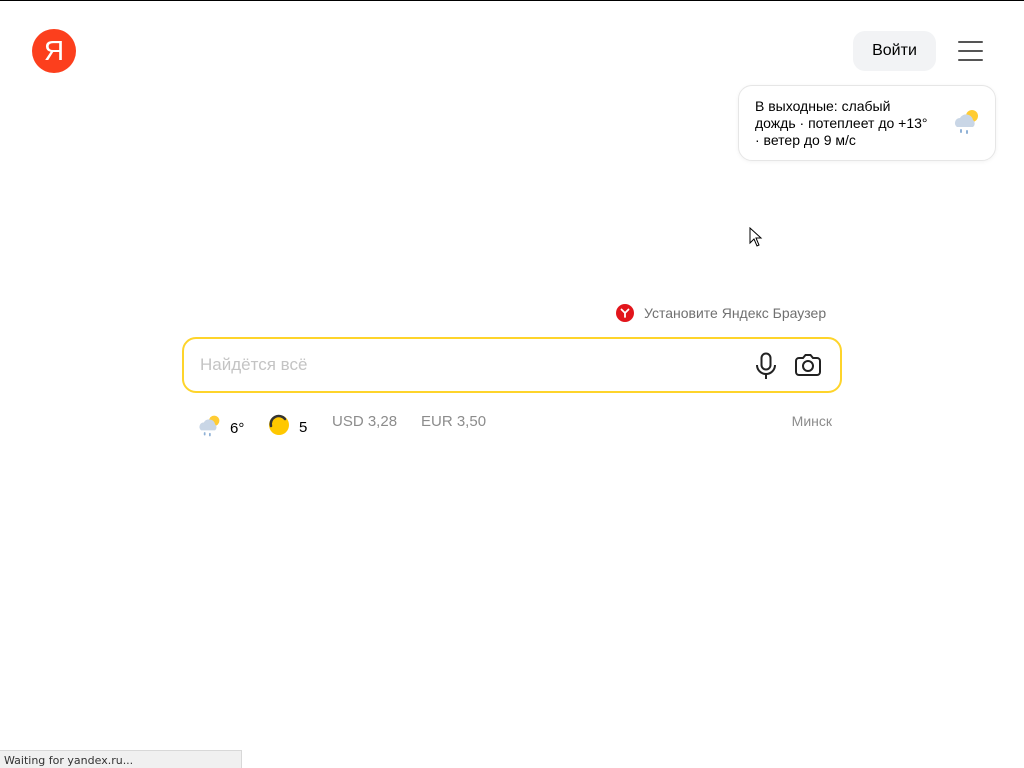  I want to click on usd-rate-label: USD 3,28, so click(365, 421).